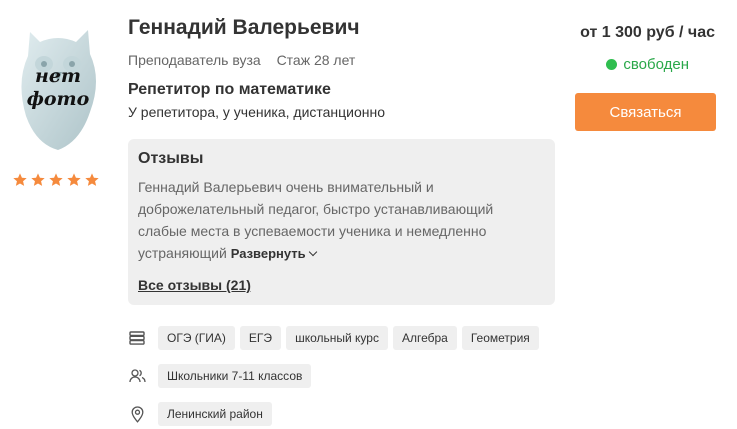  What do you see at coordinates (257, 112) in the screenshot?
I see `lesson-formats: У репетитора, у ученика, дистанционно` at bounding box center [257, 112].